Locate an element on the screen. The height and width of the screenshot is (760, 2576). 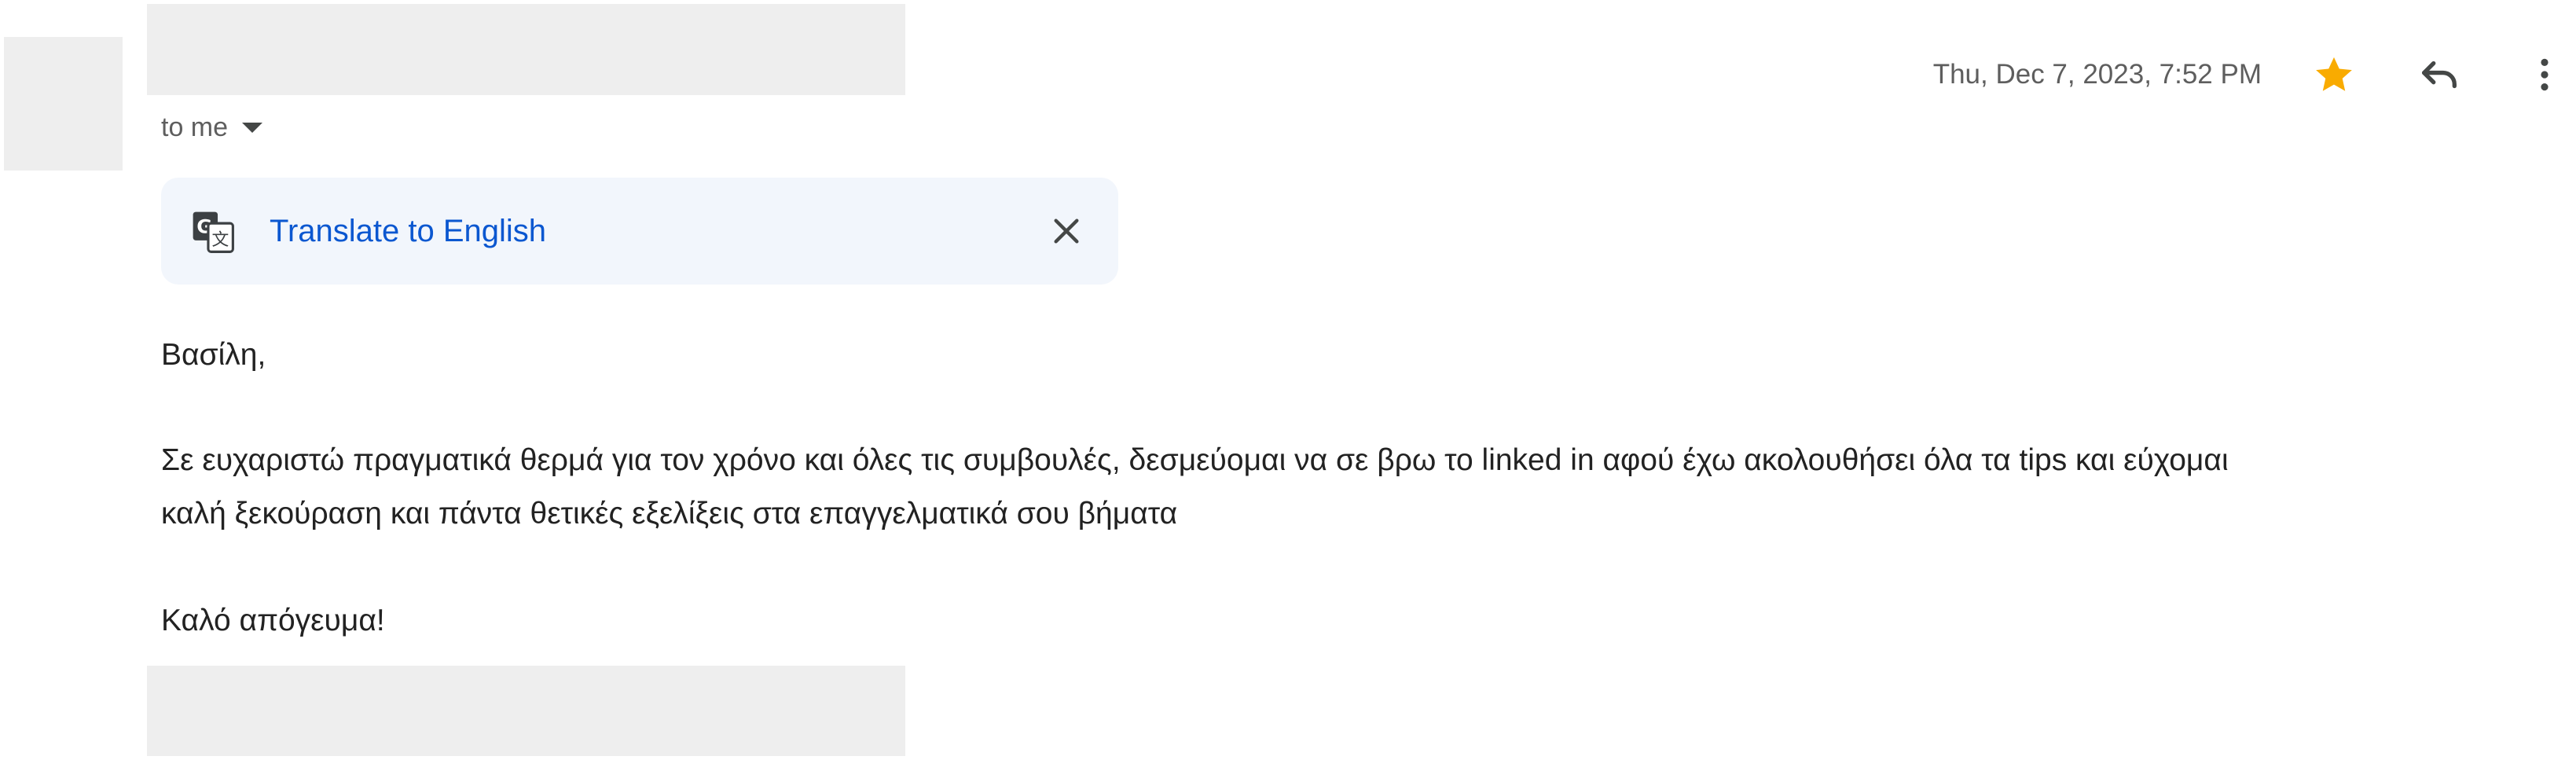
close-icon is located at coordinates (1066, 231).